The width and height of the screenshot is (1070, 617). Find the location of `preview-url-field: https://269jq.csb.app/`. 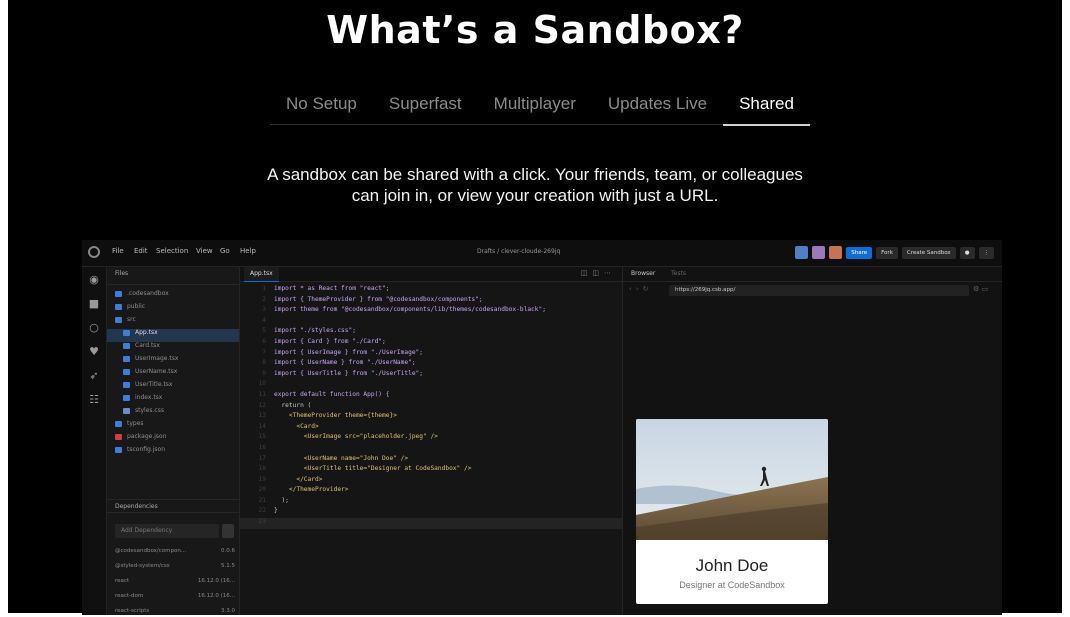

preview-url-field: https://269jq.csb.app/ is located at coordinates (819, 290).